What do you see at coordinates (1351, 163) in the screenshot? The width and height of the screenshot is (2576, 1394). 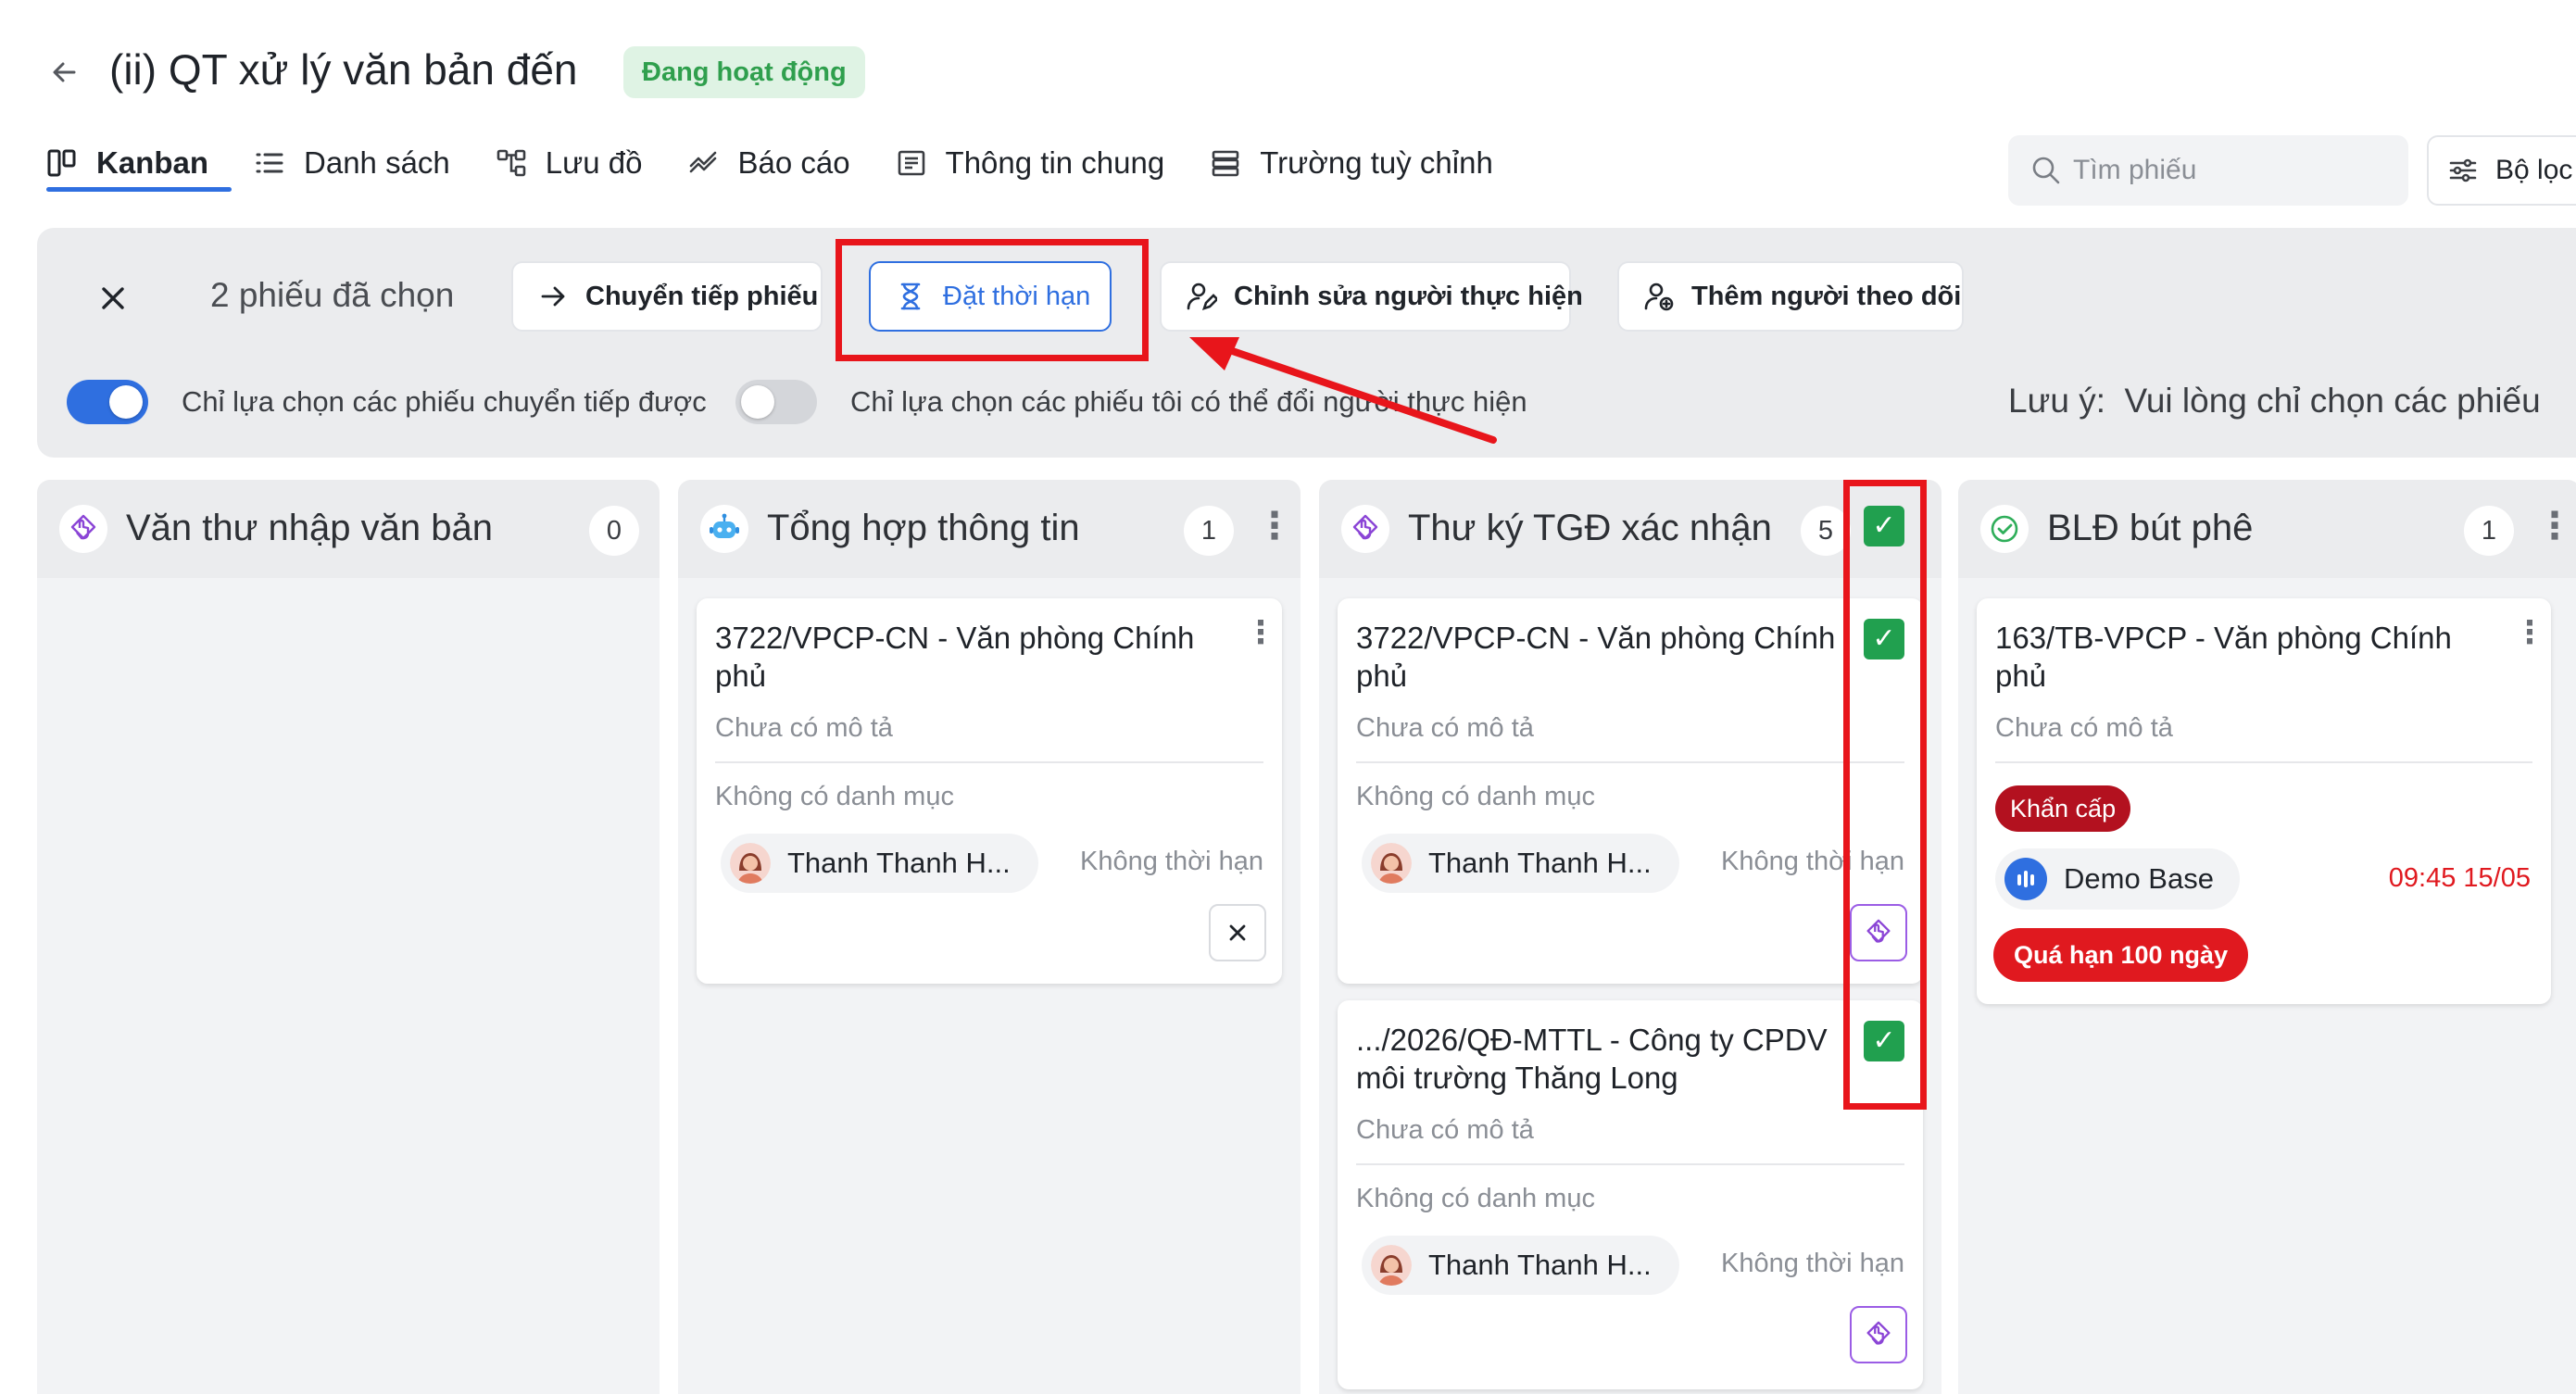 I see `tab-custom-fields: Trường tuỳ chỉnh` at bounding box center [1351, 163].